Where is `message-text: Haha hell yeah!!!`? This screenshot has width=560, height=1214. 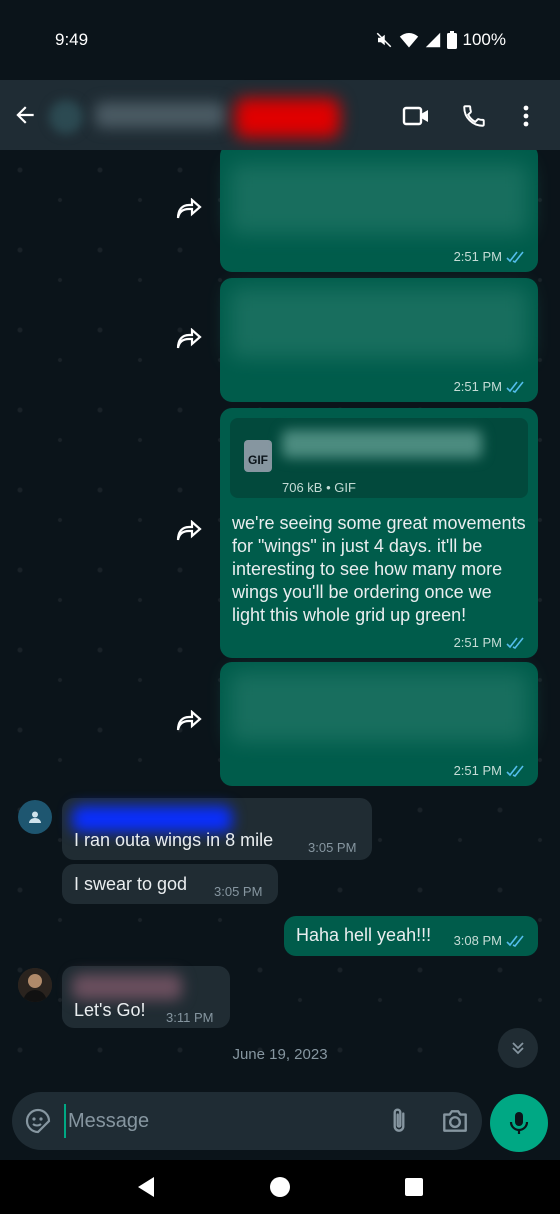 message-text: Haha hell yeah!!! is located at coordinates (364, 935).